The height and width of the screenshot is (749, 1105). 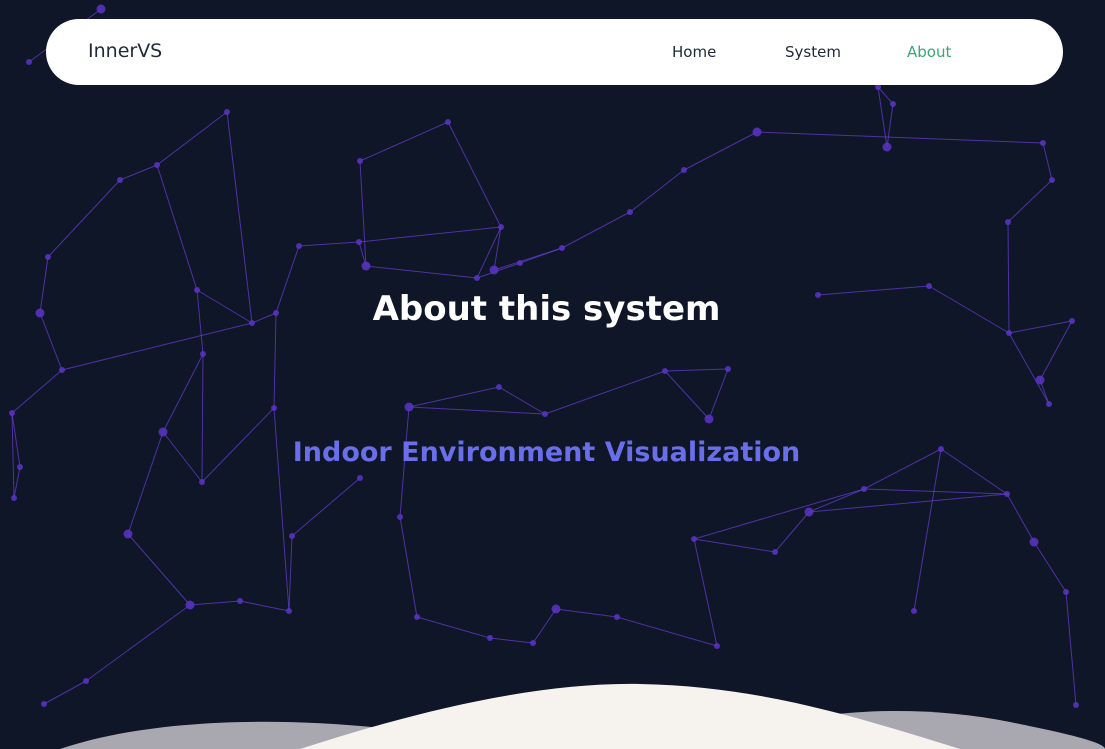 What do you see at coordinates (813, 52) in the screenshot?
I see `nav-link-system: System` at bounding box center [813, 52].